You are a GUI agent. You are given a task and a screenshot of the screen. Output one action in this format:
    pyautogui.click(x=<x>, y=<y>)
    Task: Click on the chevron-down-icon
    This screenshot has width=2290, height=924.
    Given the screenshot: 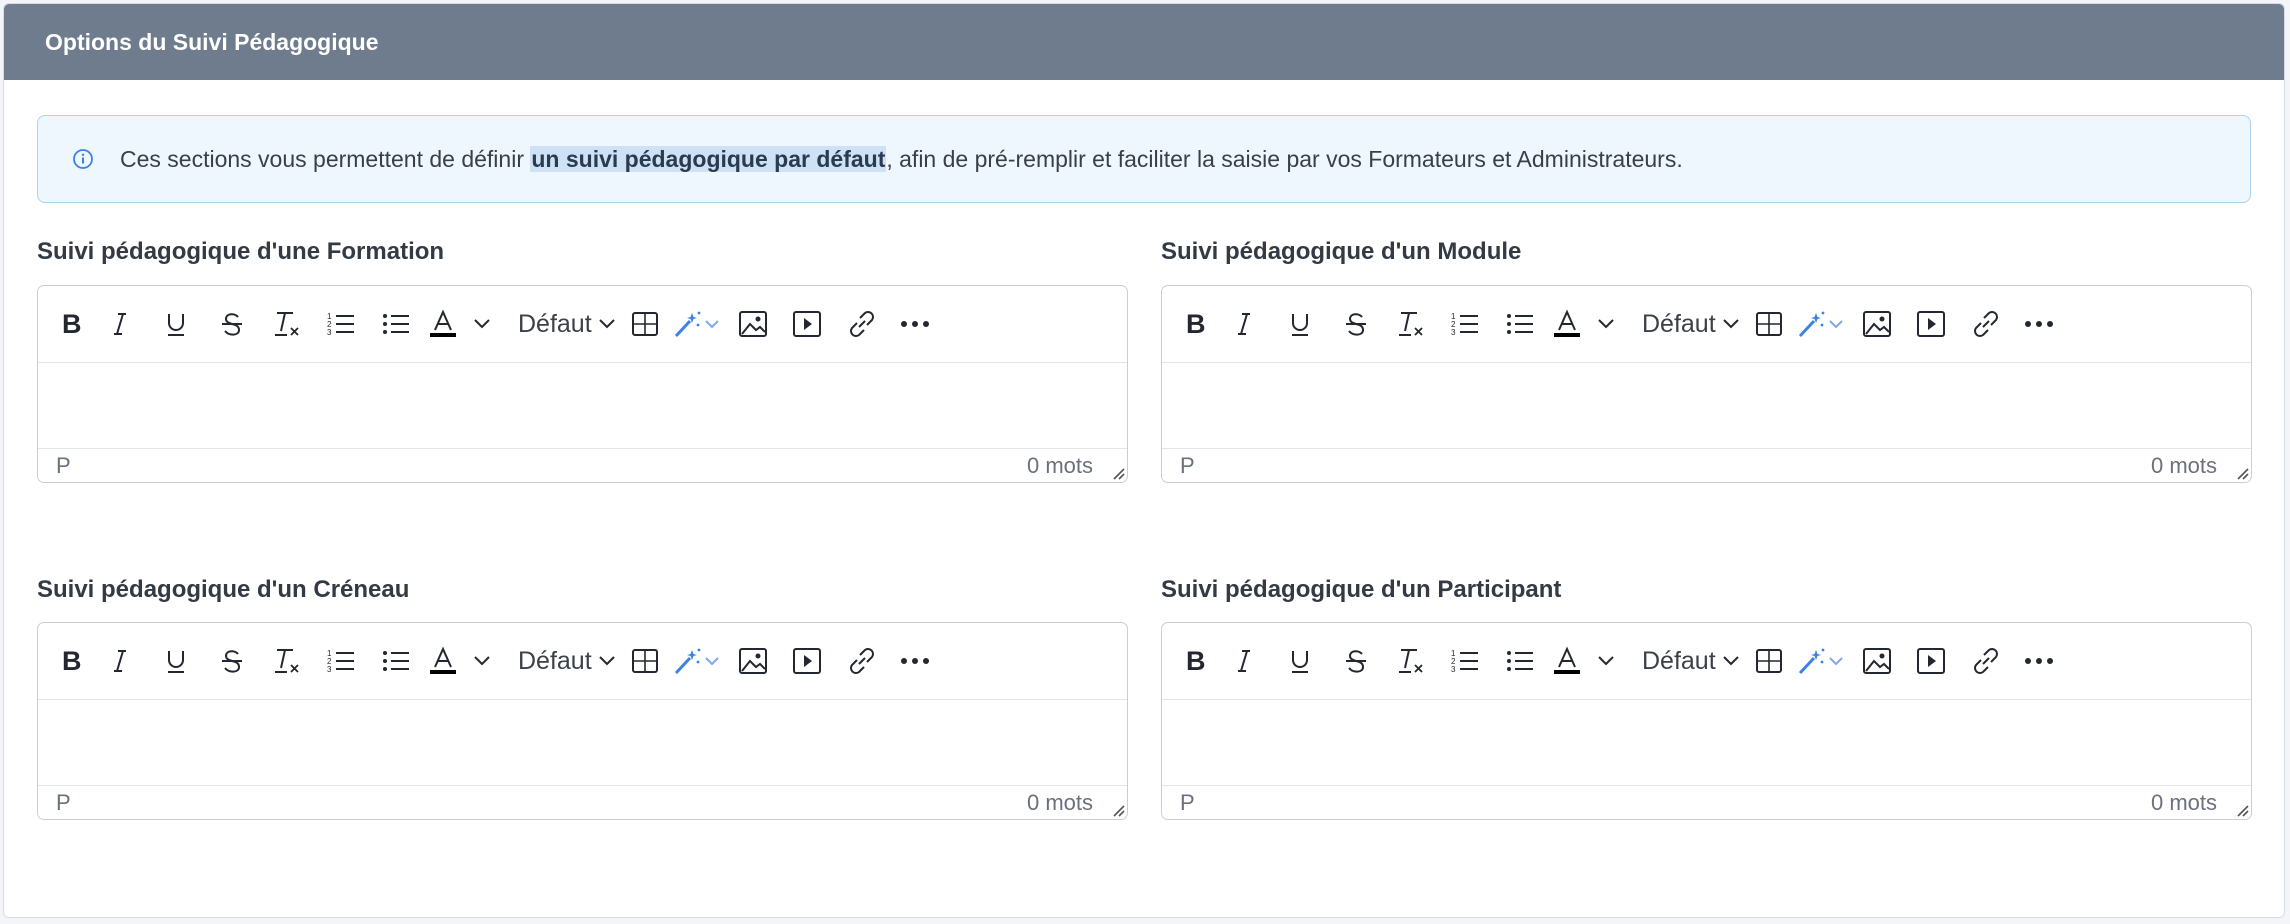 What is the action you would take?
    pyautogui.click(x=1606, y=324)
    